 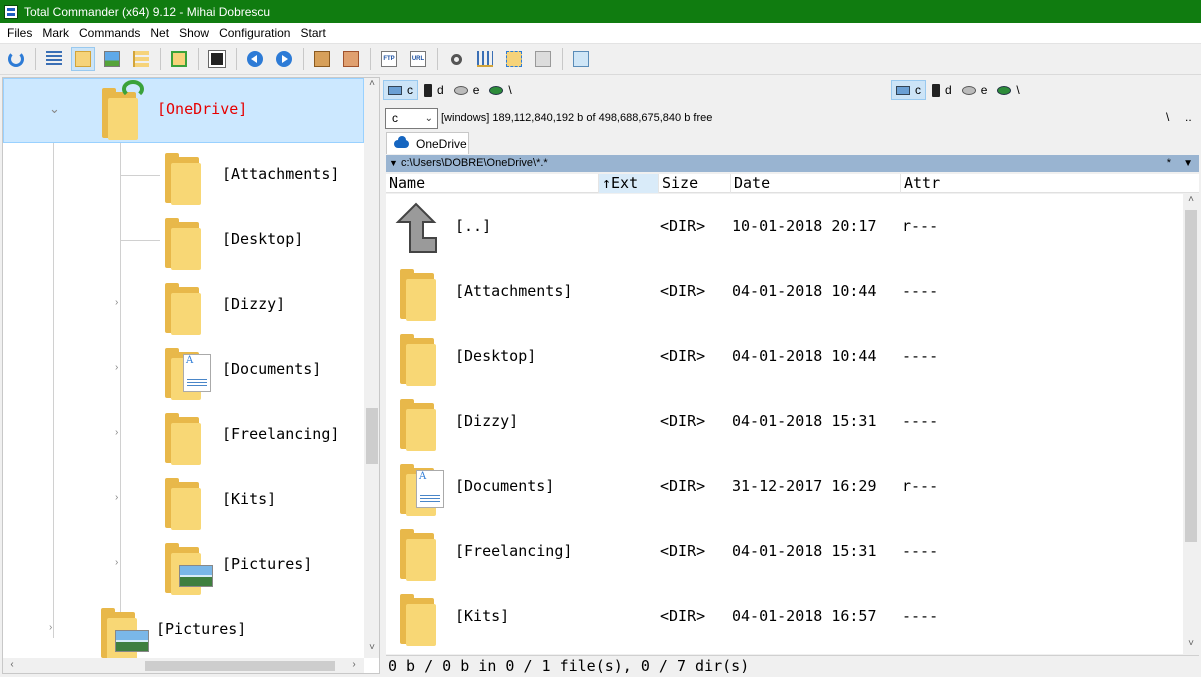 I want to click on notepad-button, so click(x=581, y=59).